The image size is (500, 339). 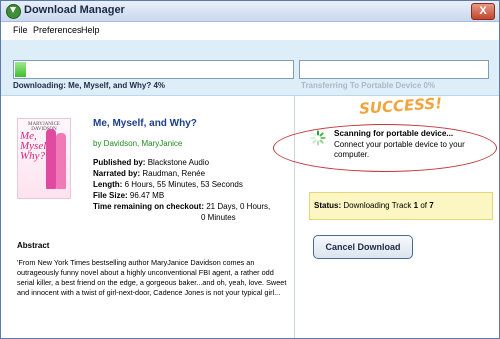 What do you see at coordinates (174, 173) in the screenshot?
I see `narrated-by-value: Raudman, Renée` at bounding box center [174, 173].